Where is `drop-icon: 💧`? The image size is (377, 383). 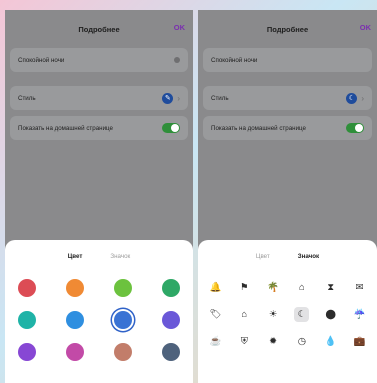 drop-icon: 💧 is located at coordinates (330, 341).